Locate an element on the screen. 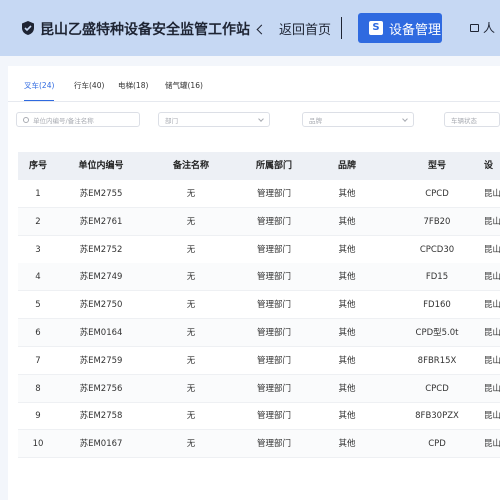  brand-placeholder: 品牌 is located at coordinates (315, 120).